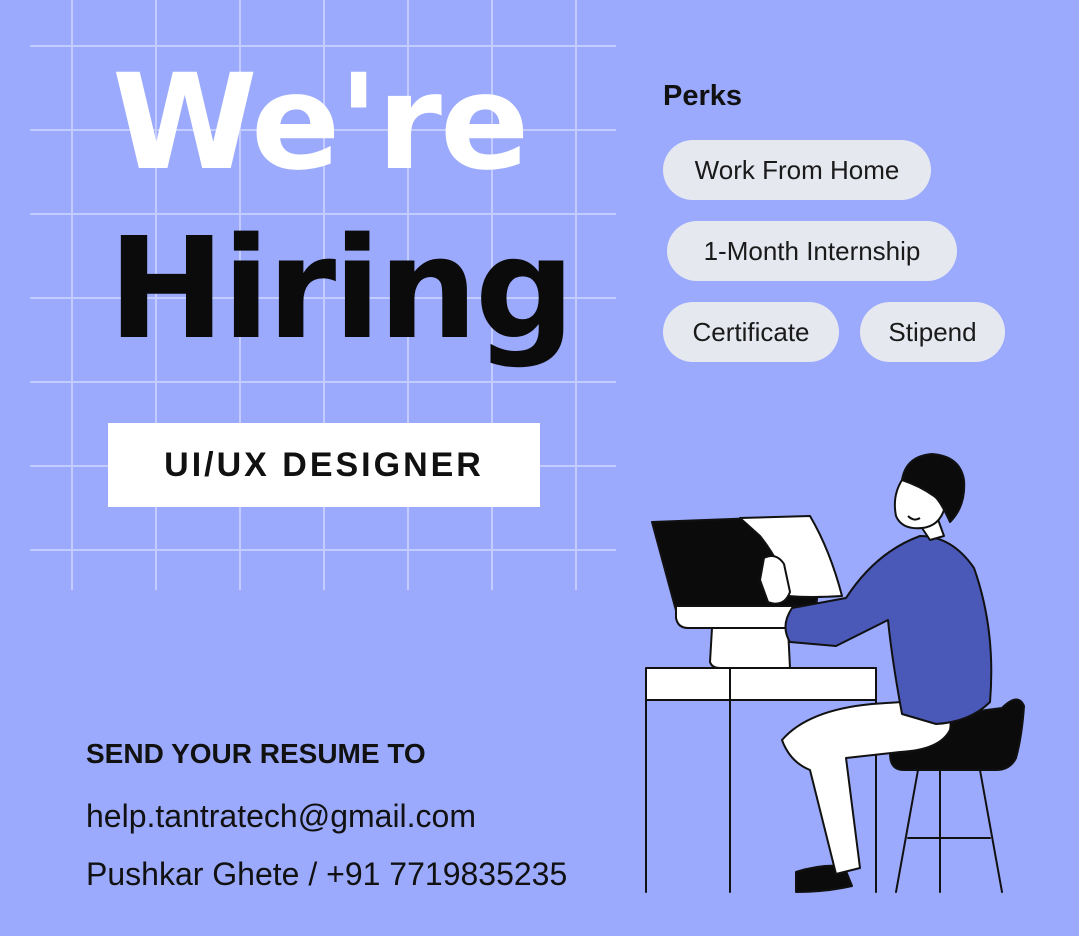  What do you see at coordinates (932, 332) in the screenshot?
I see `perk-stipend: Stipend` at bounding box center [932, 332].